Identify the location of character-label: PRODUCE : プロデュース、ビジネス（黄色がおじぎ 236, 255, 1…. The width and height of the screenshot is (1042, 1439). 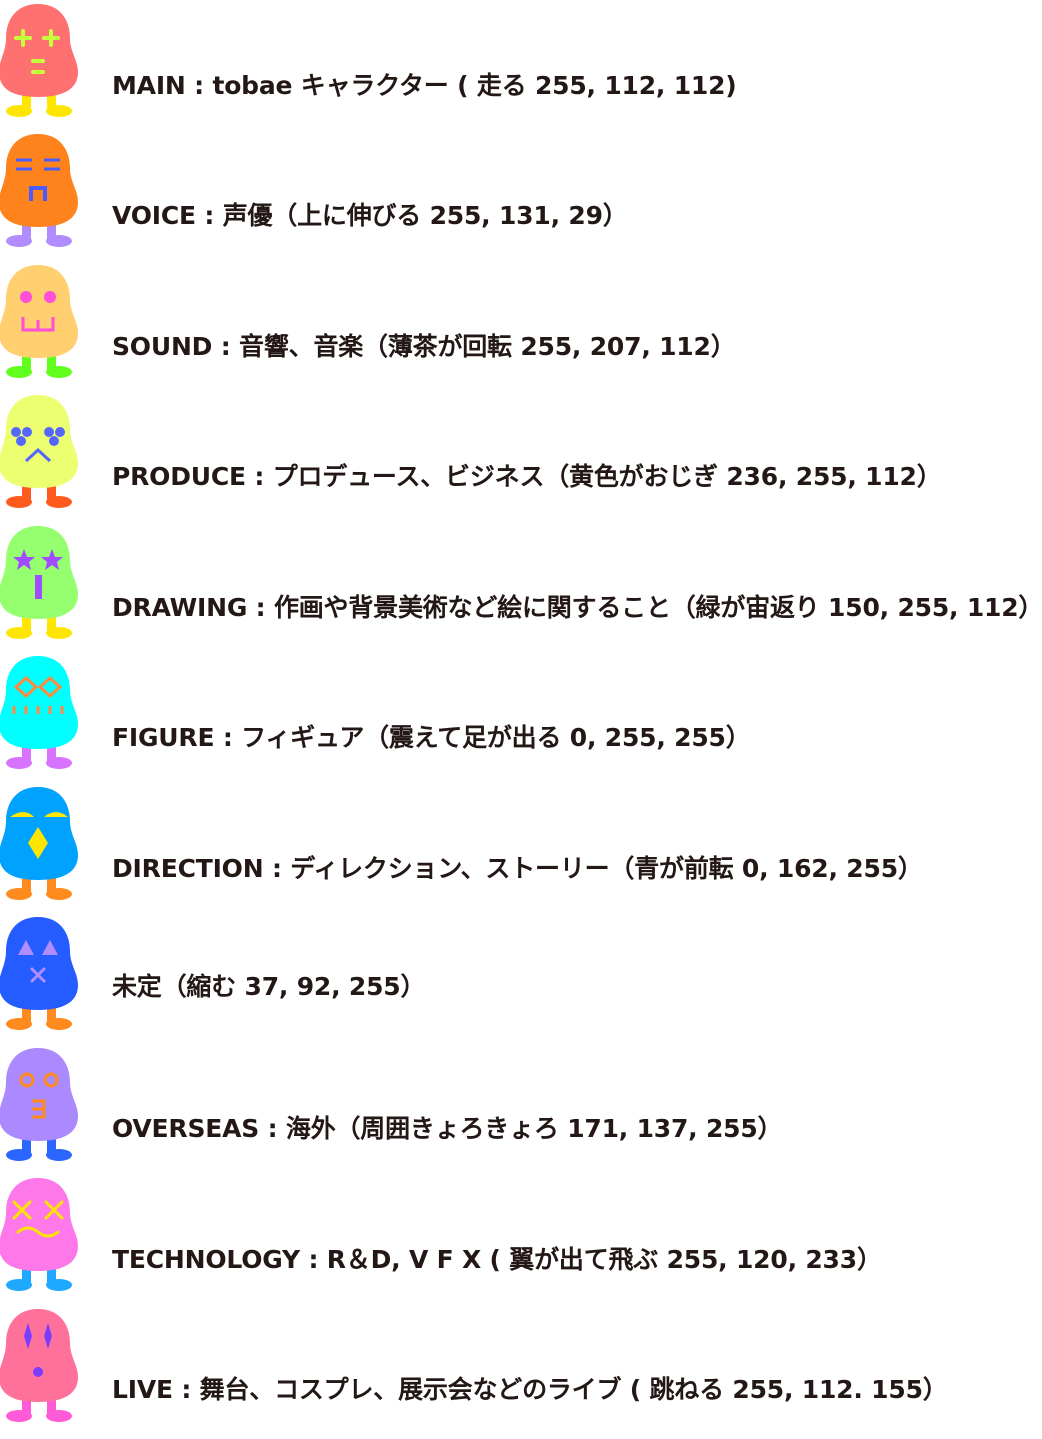
(527, 476).